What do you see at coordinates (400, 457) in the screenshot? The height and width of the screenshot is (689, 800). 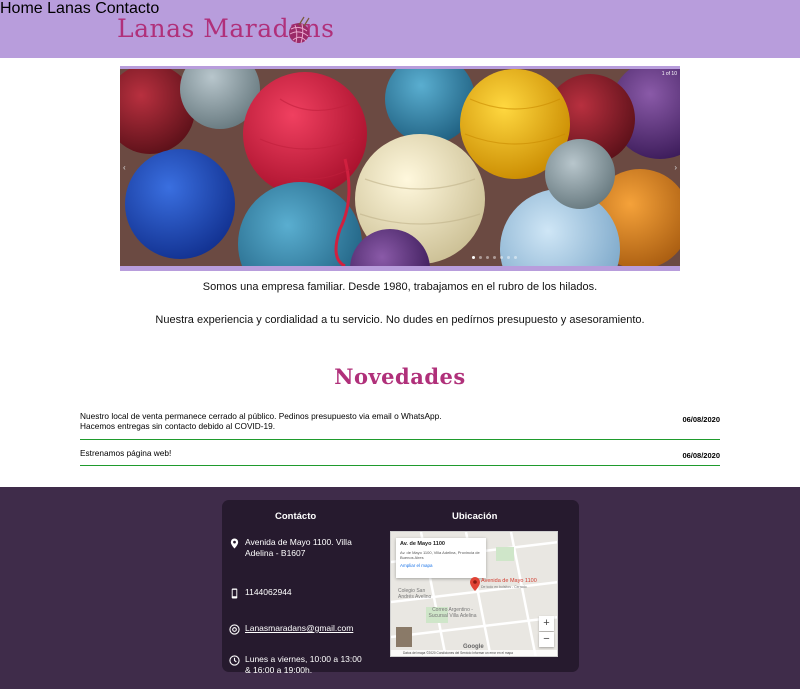 I see `news-item: Estrenamos página web! 06/08/2020` at bounding box center [400, 457].